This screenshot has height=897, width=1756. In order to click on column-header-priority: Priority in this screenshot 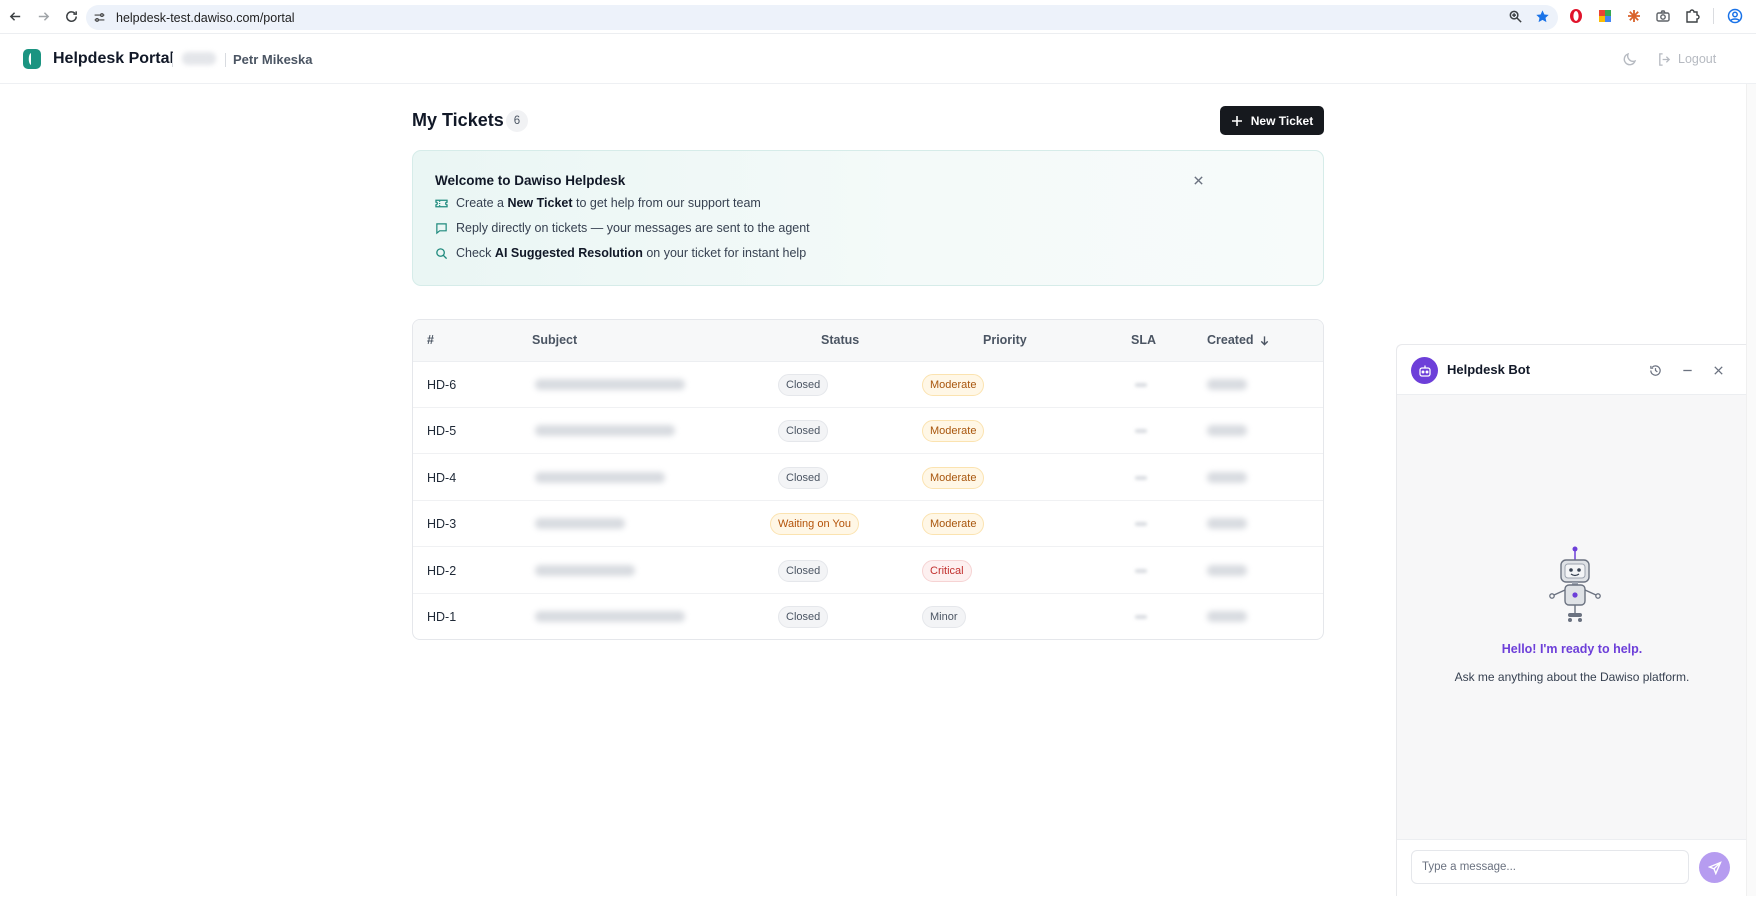, I will do `click(1005, 340)`.